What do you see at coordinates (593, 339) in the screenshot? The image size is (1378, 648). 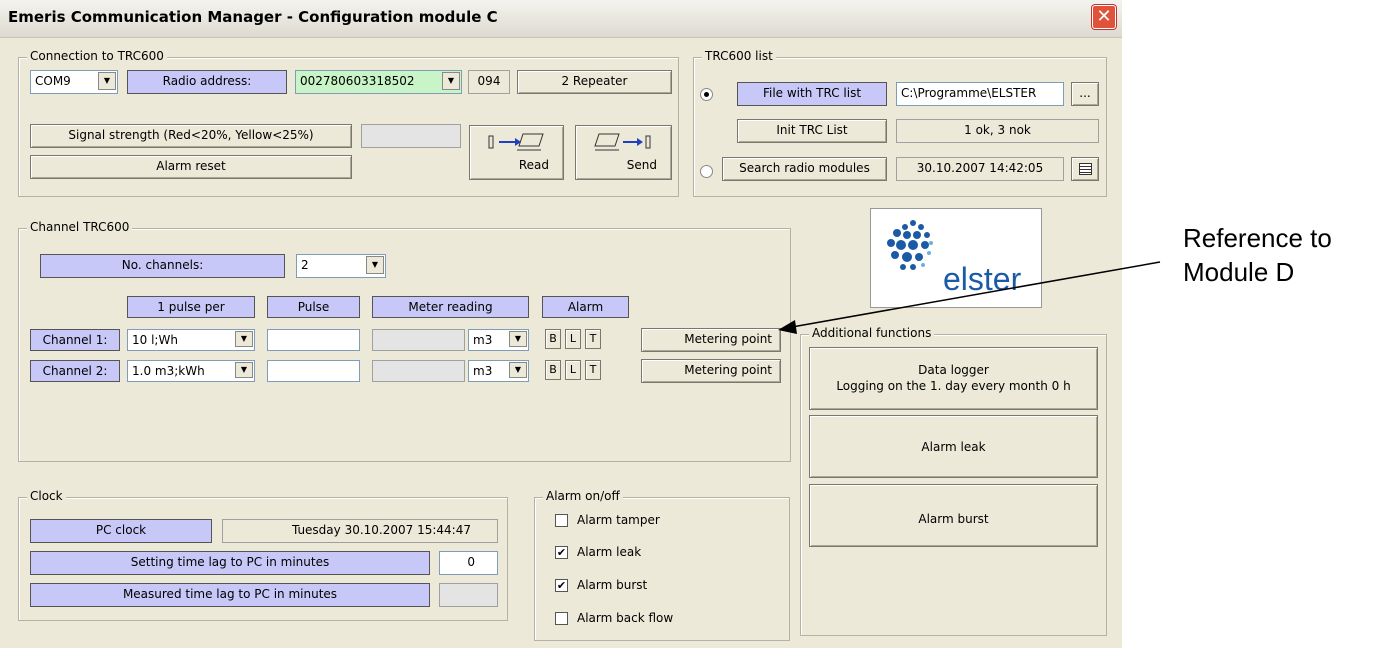 I see `channel-1-alarm-t: T` at bounding box center [593, 339].